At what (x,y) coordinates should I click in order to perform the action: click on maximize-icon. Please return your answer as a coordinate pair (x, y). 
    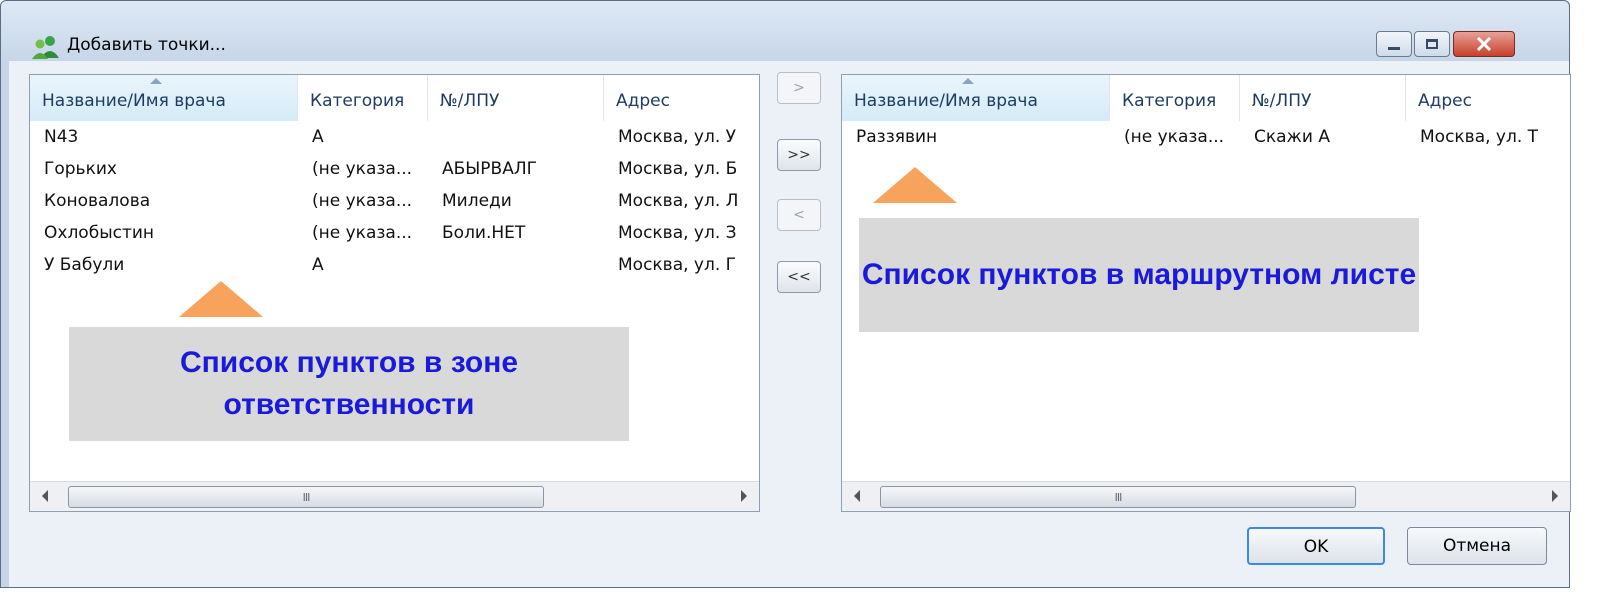
    Looking at the image, I should click on (1432, 44).